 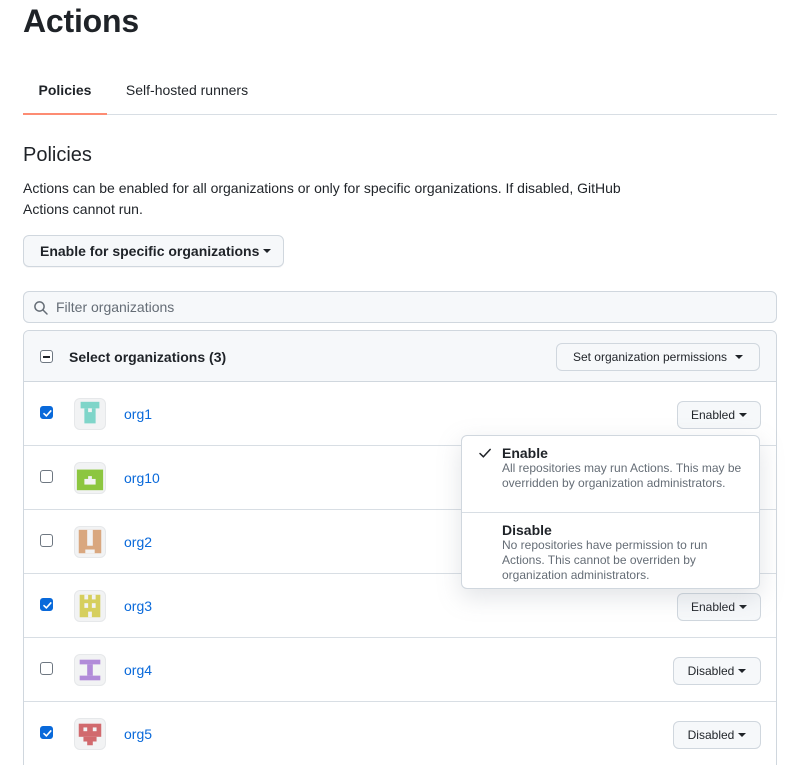 I want to click on search-icon, so click(x=41, y=308).